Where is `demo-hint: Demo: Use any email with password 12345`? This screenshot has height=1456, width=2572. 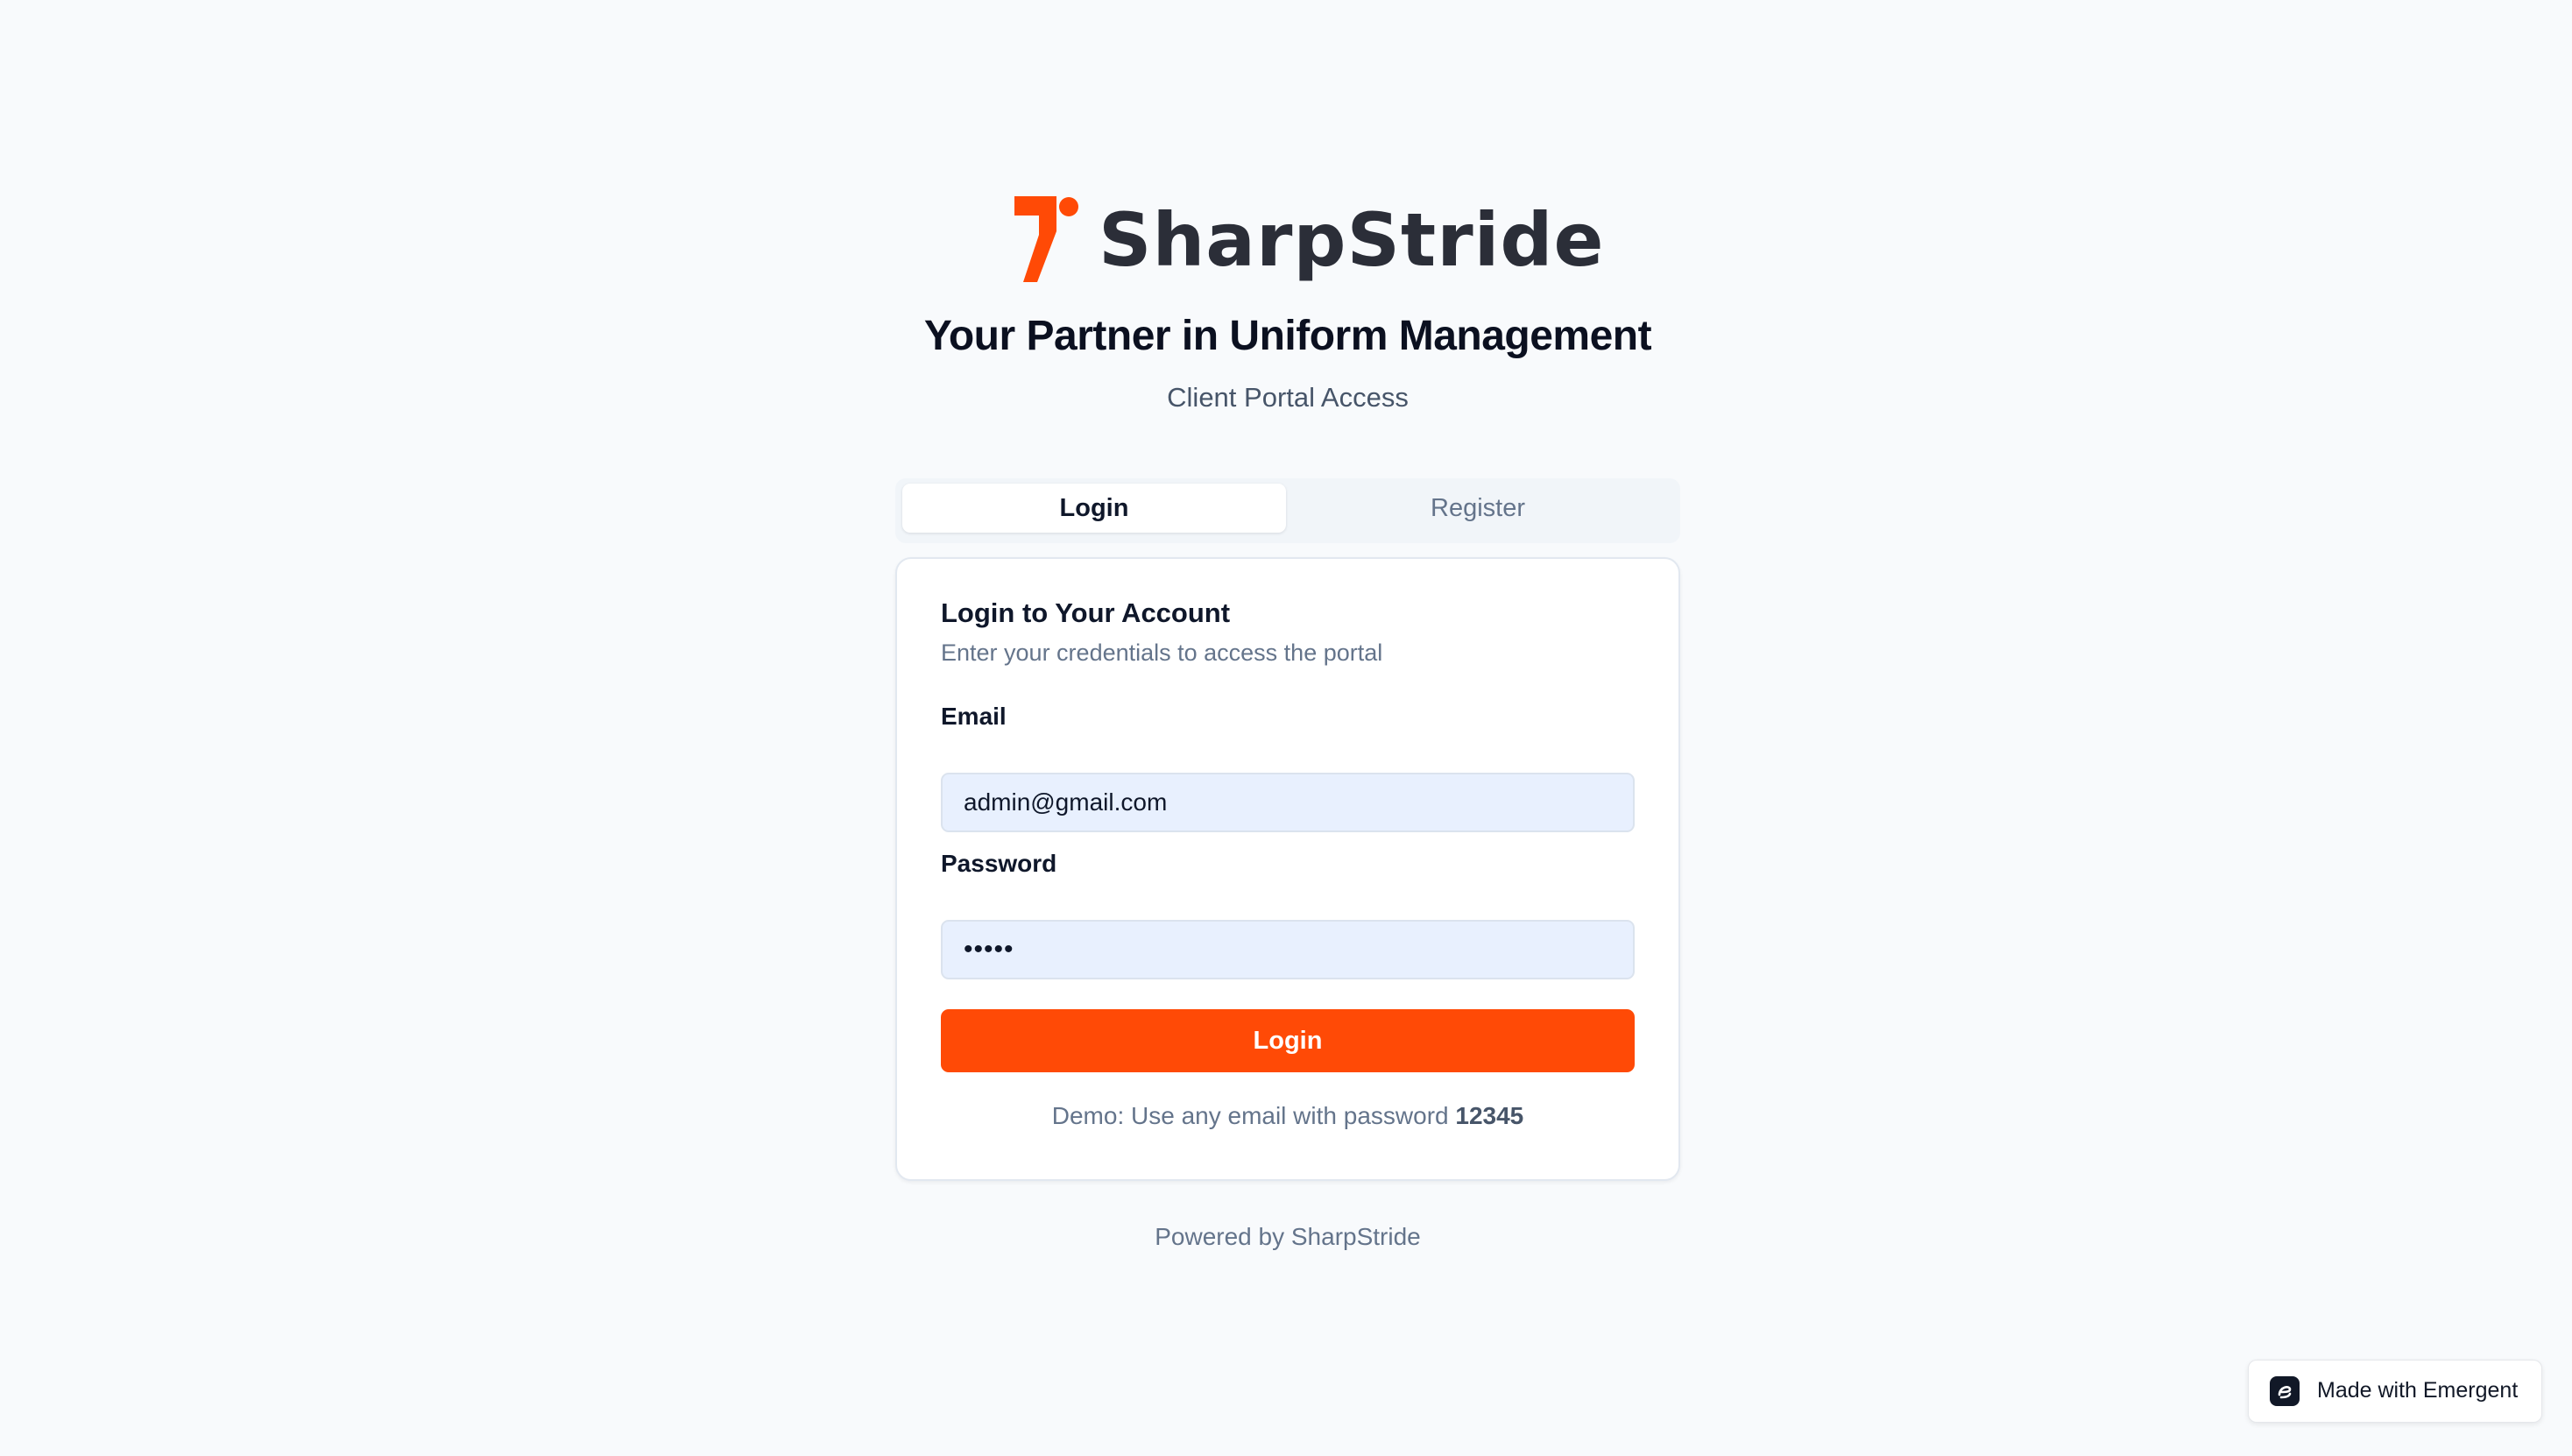 demo-hint: Demo: Use any email with password 12345 is located at coordinates (1287, 1116).